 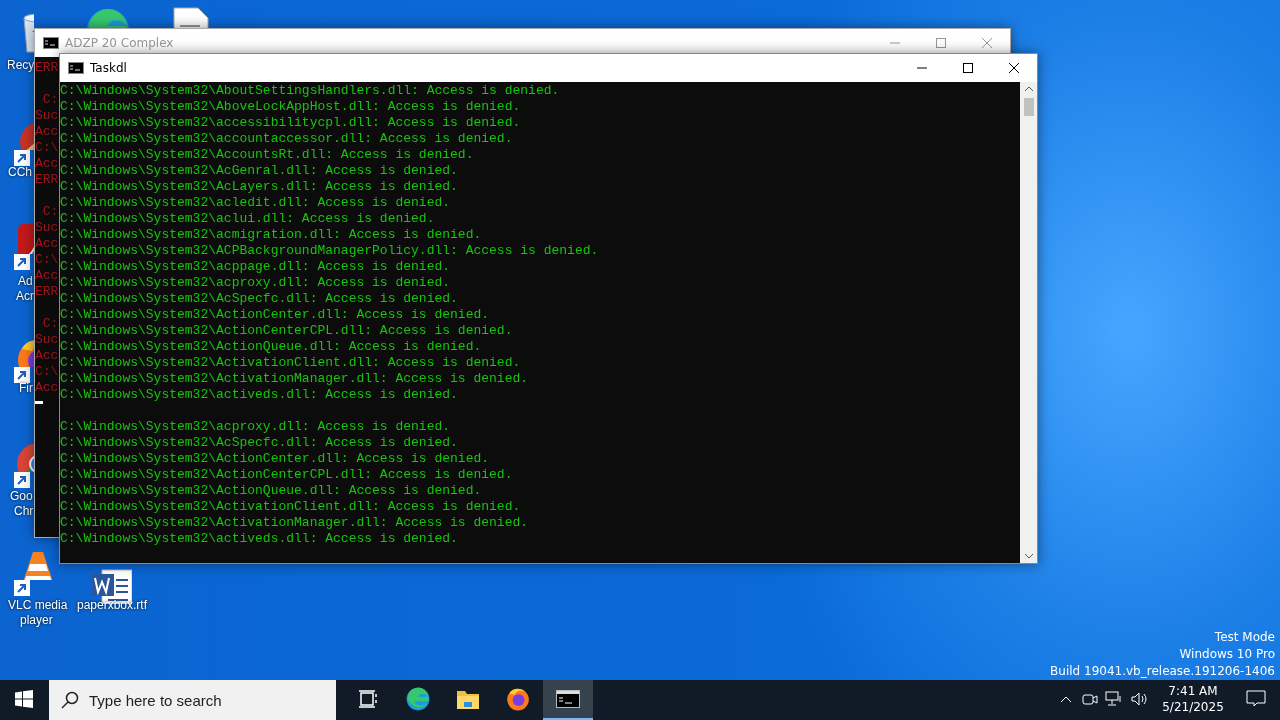 What do you see at coordinates (286, 139) in the screenshot?
I see `console-line: C:\Windows\System32\accountaccessor.dll: Access is denied.` at bounding box center [286, 139].